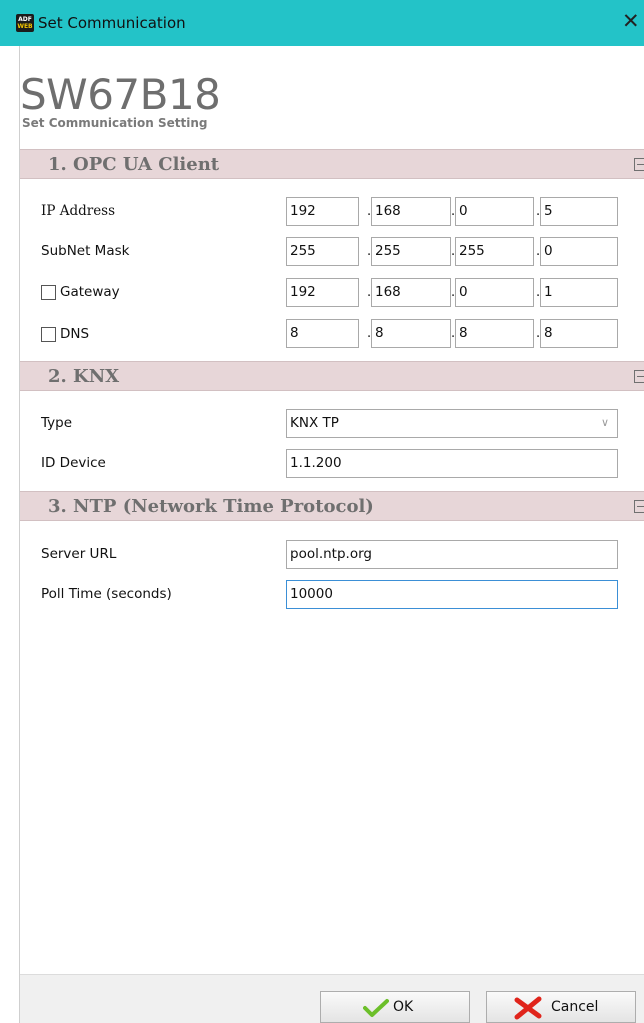 The width and height of the screenshot is (644, 1023). I want to click on title-bar: ADF WEB Set Communication ✕, so click(322, 23).